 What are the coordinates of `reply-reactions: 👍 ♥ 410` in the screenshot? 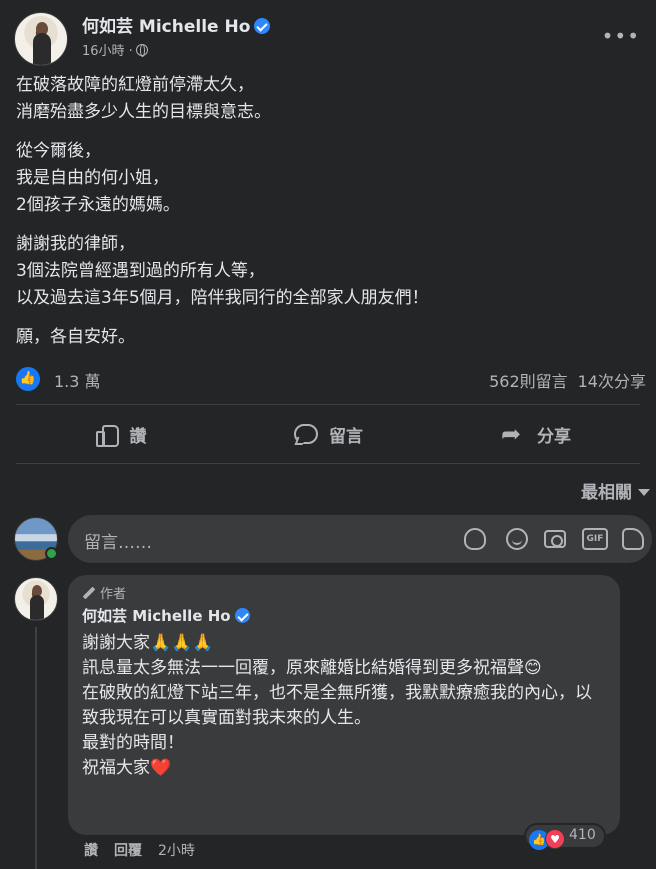 It's located at (565, 836).